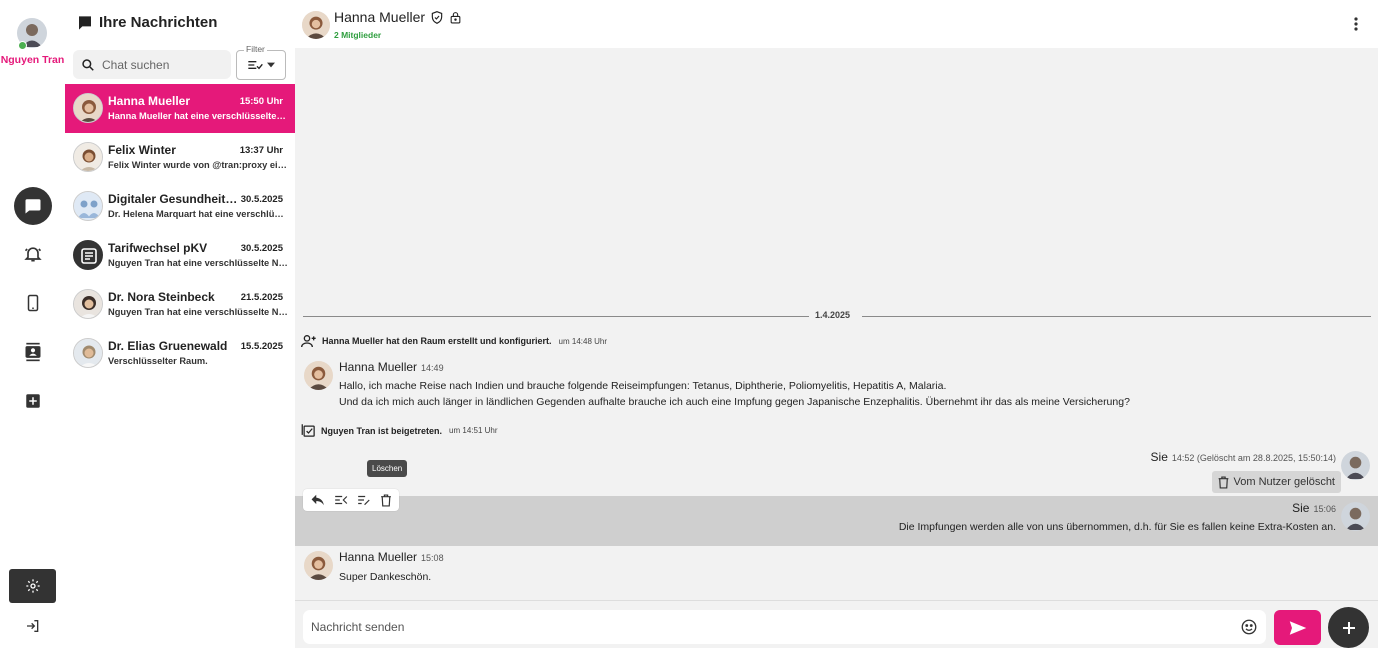 The height and width of the screenshot is (648, 1378). Describe the element at coordinates (455, 17) in the screenshot. I see `lock-icon` at that location.